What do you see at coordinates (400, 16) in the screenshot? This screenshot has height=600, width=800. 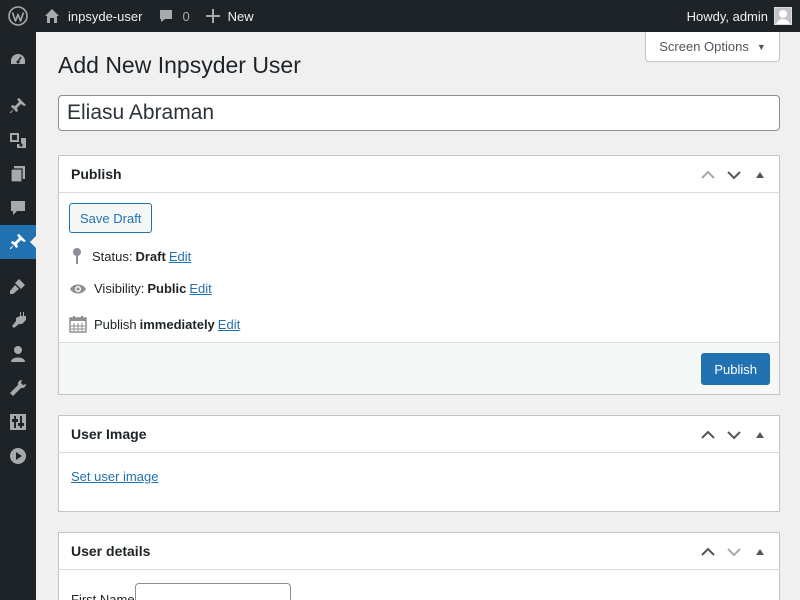 I see `admin-bar: inpsyde-user 0 New Howdy, admin` at bounding box center [400, 16].